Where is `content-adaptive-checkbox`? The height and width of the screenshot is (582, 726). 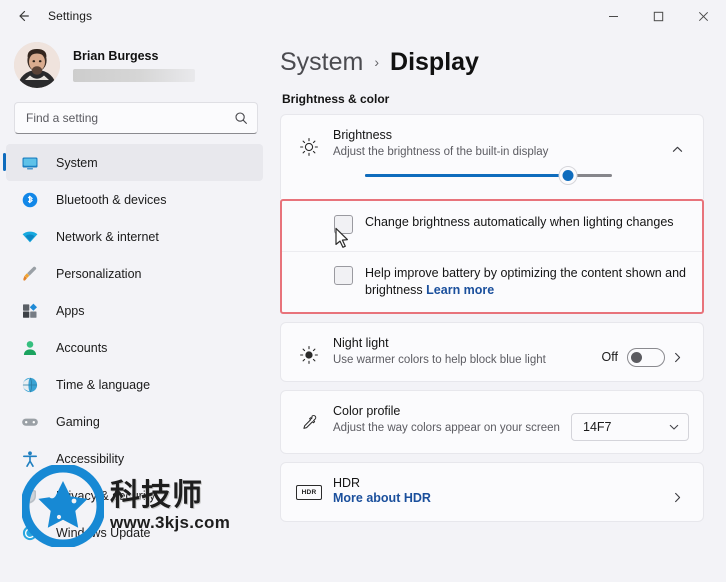
content-adaptive-checkbox is located at coordinates (343, 275).